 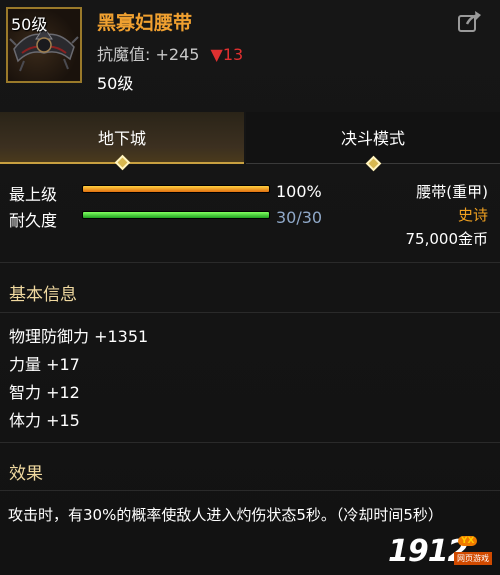 I want to click on grade-label: 最上级, so click(x=33, y=194).